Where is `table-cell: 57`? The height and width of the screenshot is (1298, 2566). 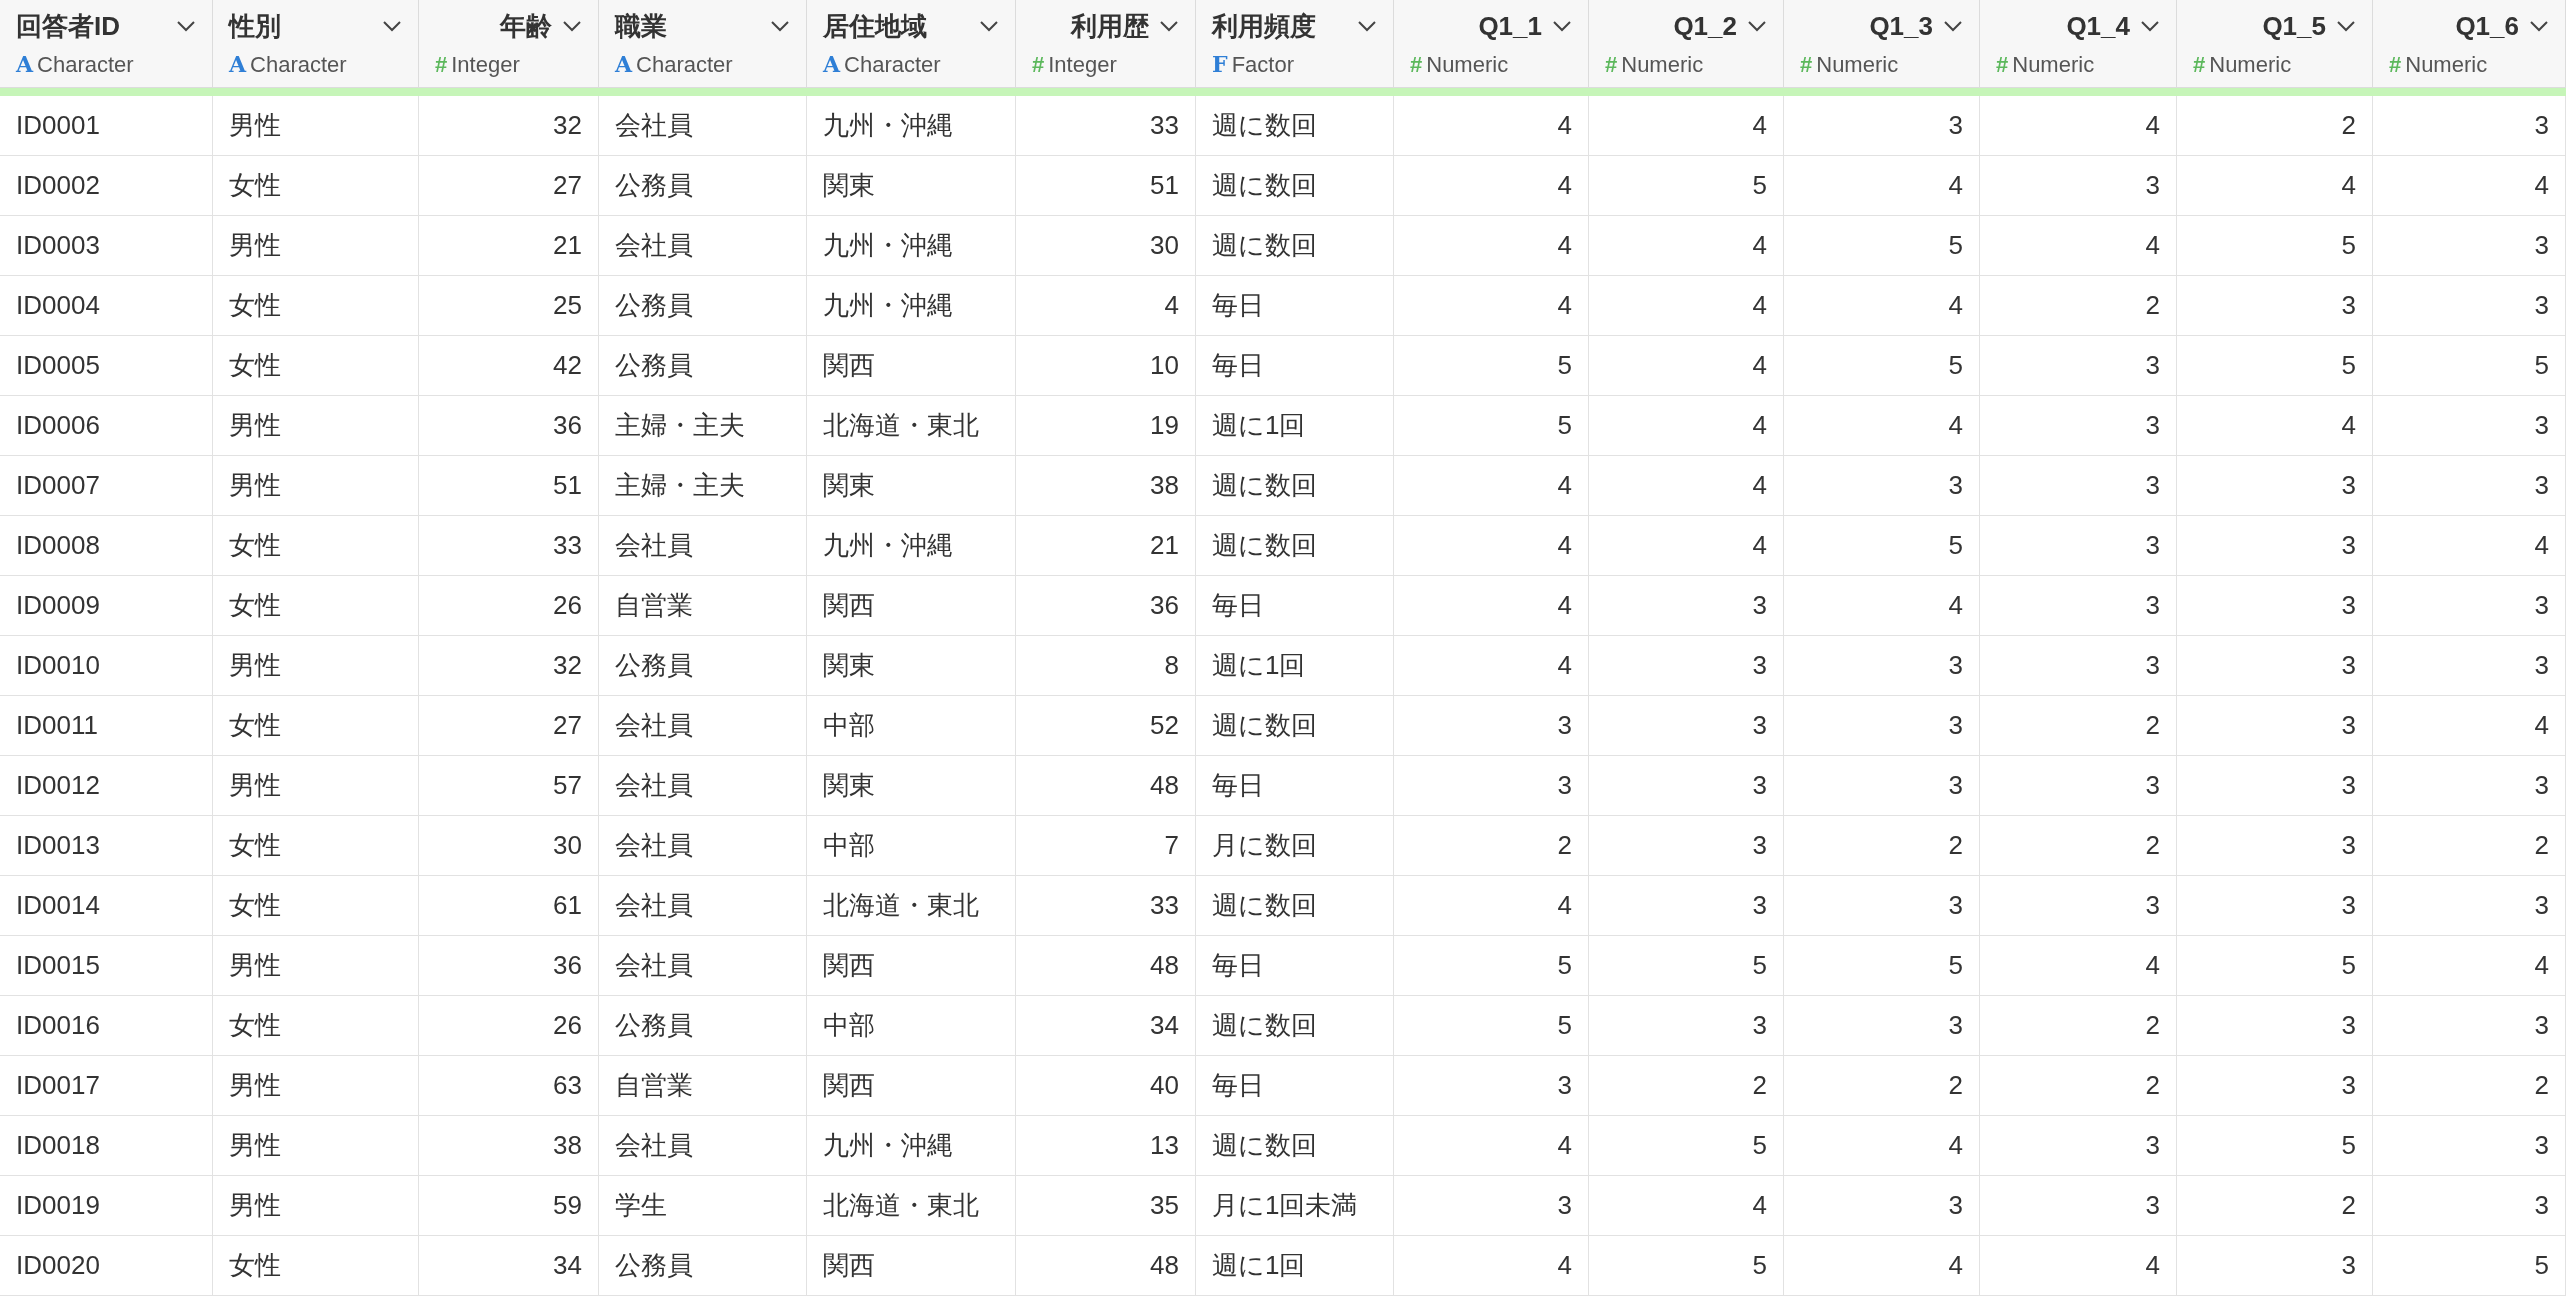 table-cell: 57 is located at coordinates (509, 786).